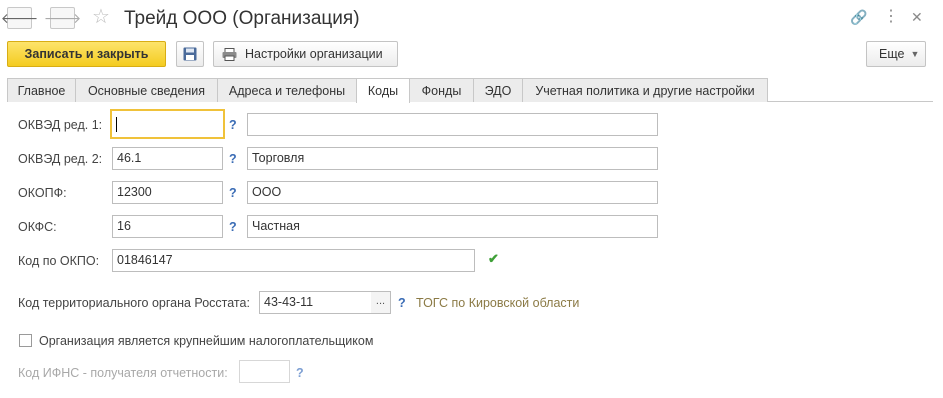  I want to click on rosstat-help-icon: ?, so click(402, 303).